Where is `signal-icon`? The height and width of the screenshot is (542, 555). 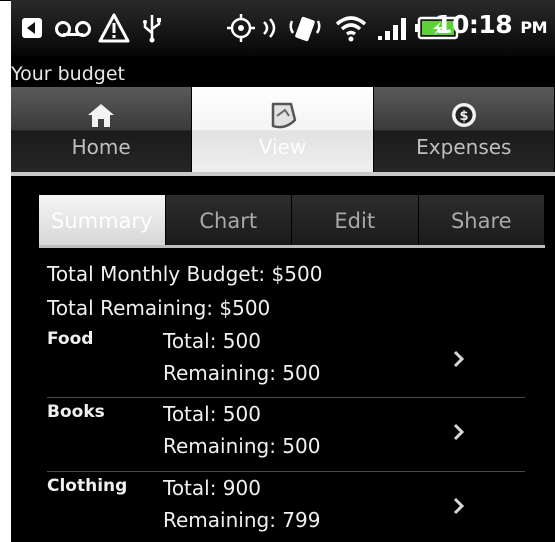 signal-icon is located at coordinates (393, 28).